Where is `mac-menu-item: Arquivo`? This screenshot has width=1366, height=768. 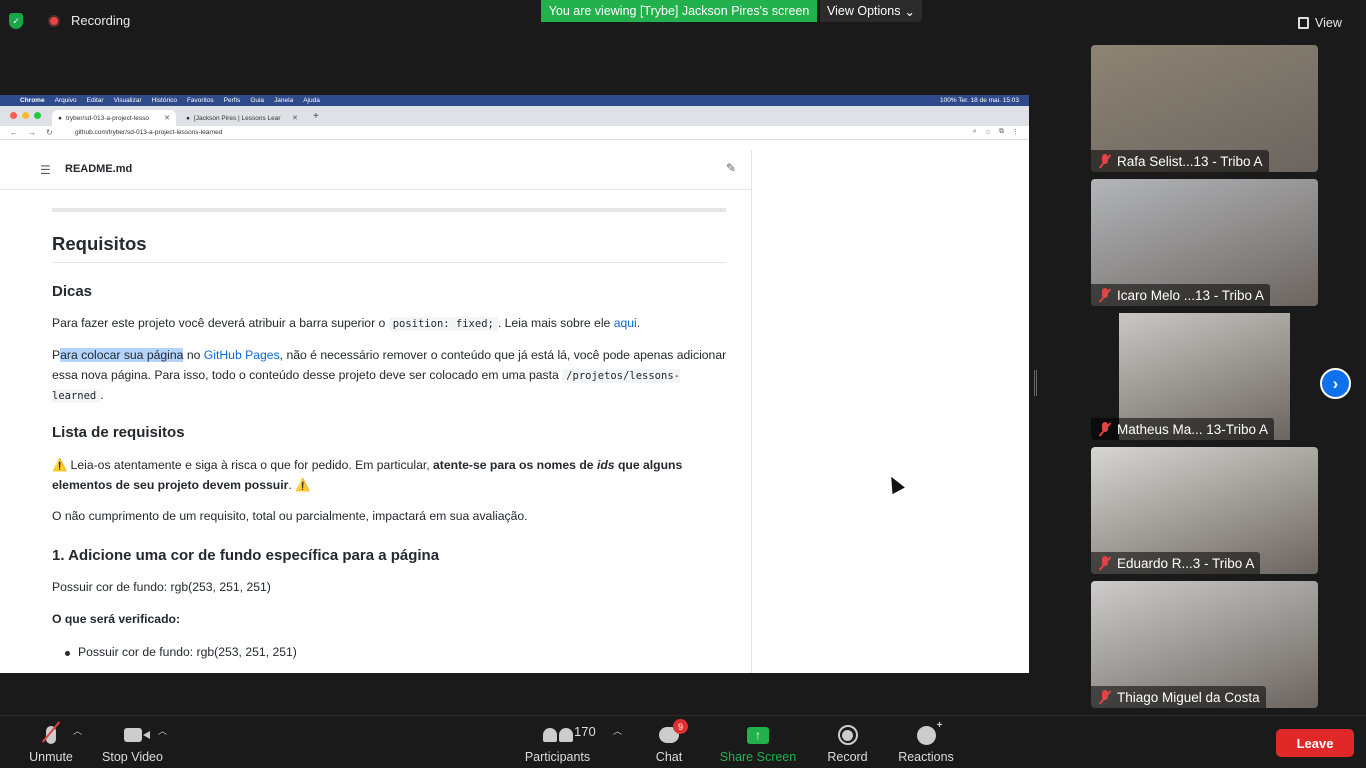
mac-menu-item: Arquivo is located at coordinates (65, 100).